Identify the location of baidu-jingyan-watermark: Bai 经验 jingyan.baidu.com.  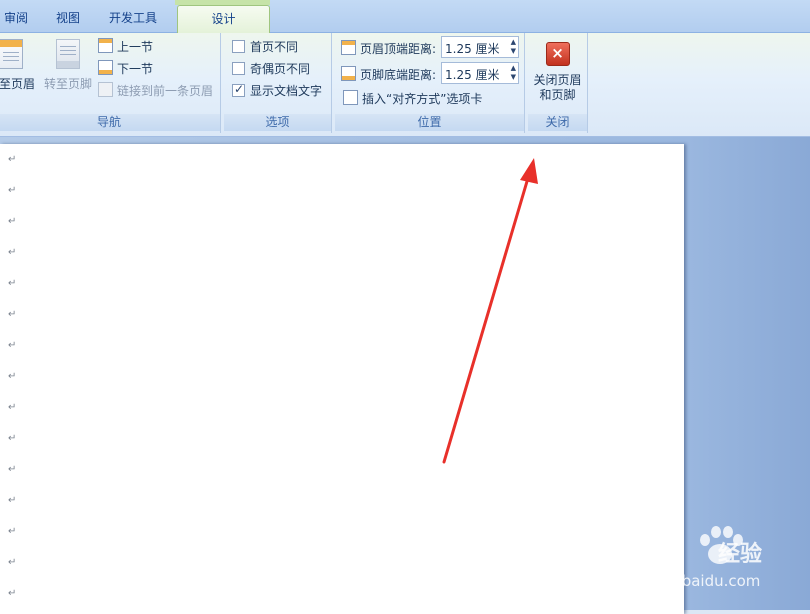
(695, 557).